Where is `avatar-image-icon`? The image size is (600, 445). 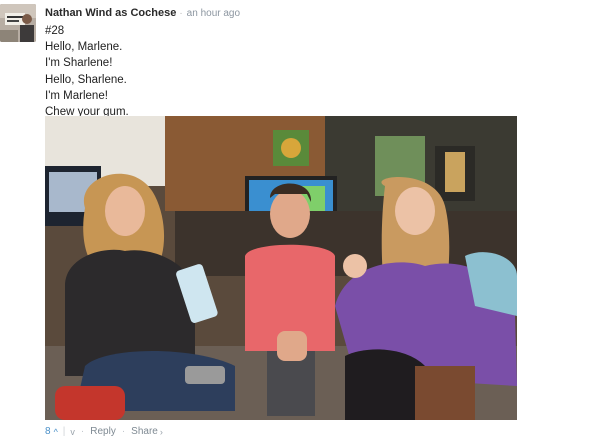
avatar-image-icon is located at coordinates (18, 23).